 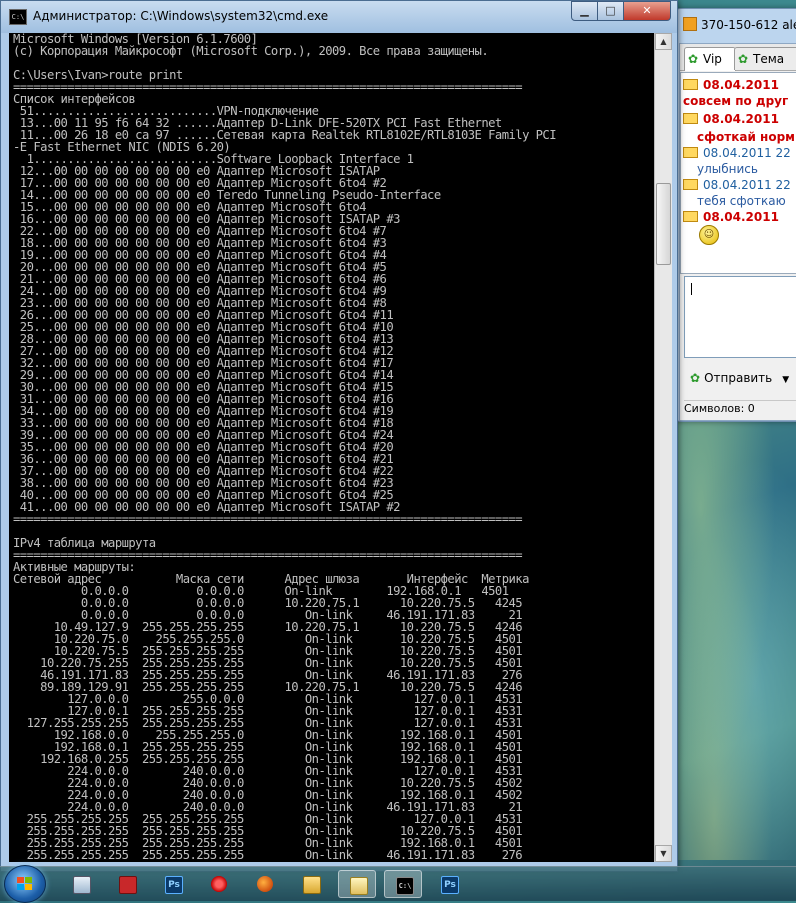 I want to click on windows-logo-icon, so click(x=25, y=884).